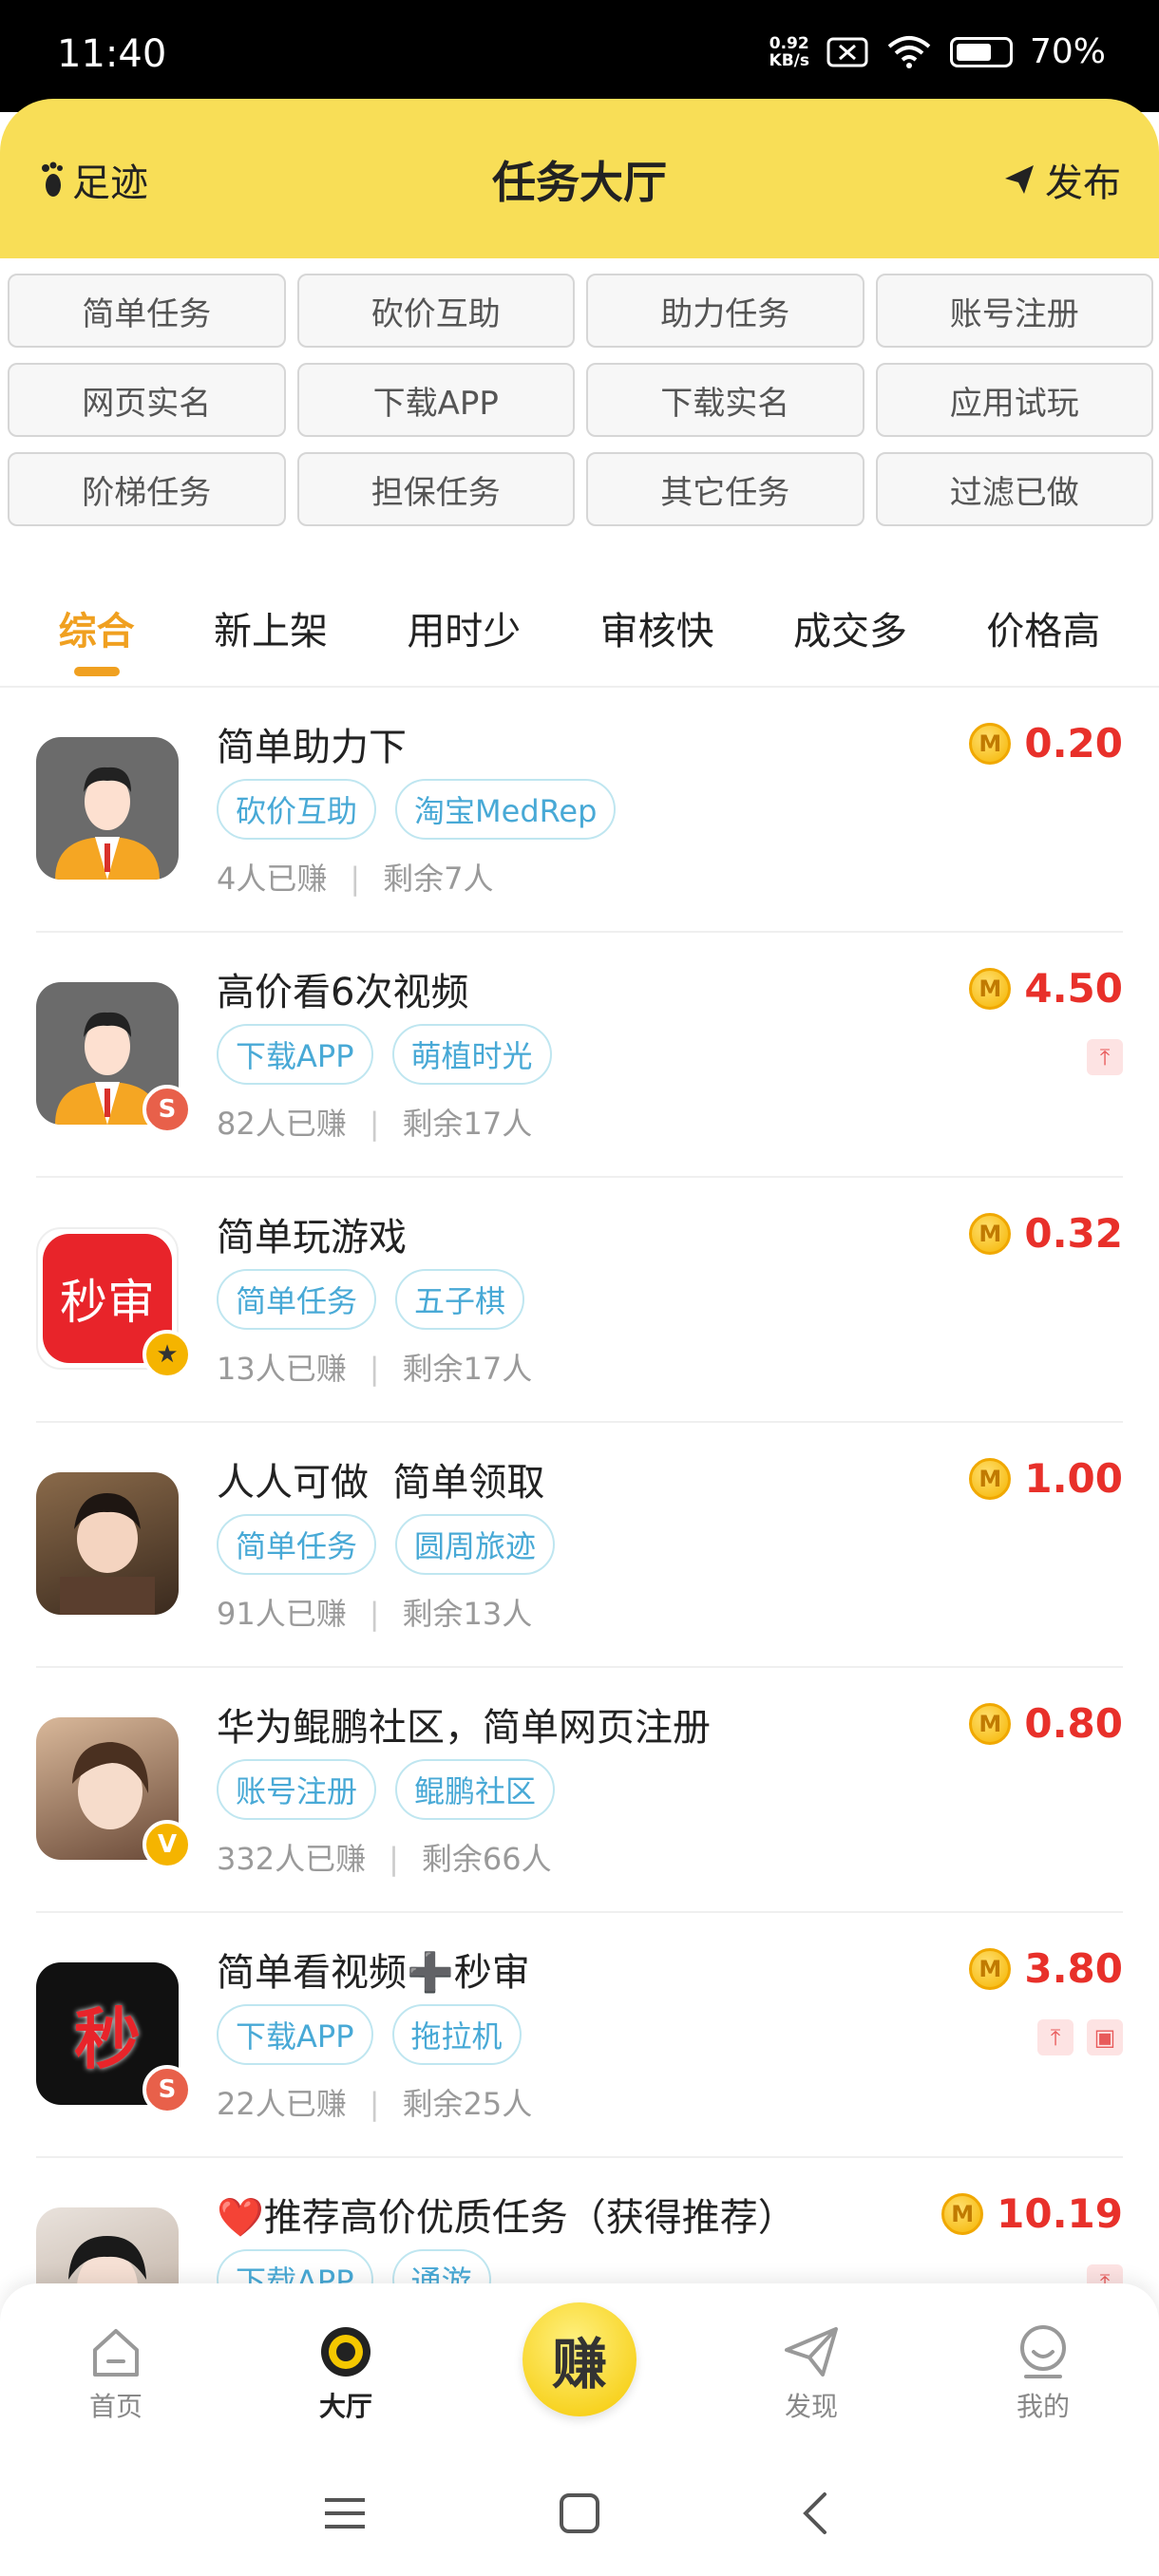 The height and width of the screenshot is (2576, 1159). What do you see at coordinates (725, 489) in the screenshot?
I see `category-item: 其它任务` at bounding box center [725, 489].